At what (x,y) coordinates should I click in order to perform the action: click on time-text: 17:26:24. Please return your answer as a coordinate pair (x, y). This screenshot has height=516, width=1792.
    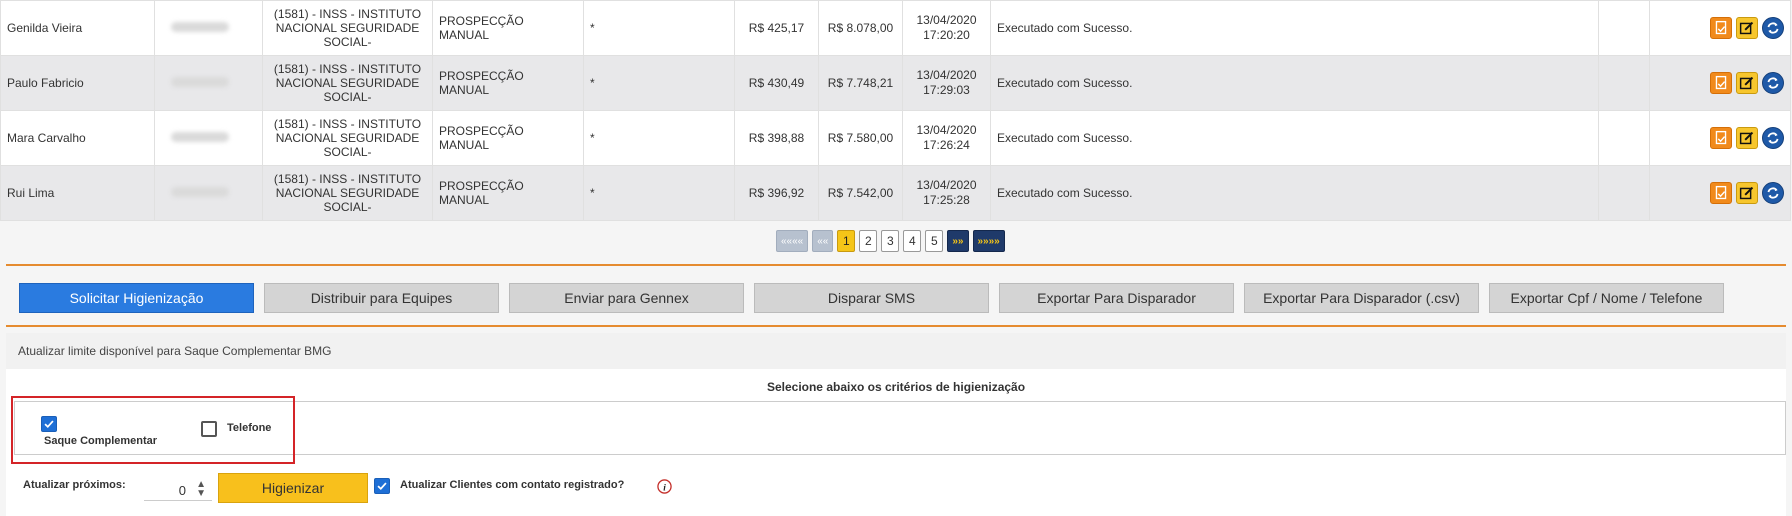
    Looking at the image, I should click on (946, 145).